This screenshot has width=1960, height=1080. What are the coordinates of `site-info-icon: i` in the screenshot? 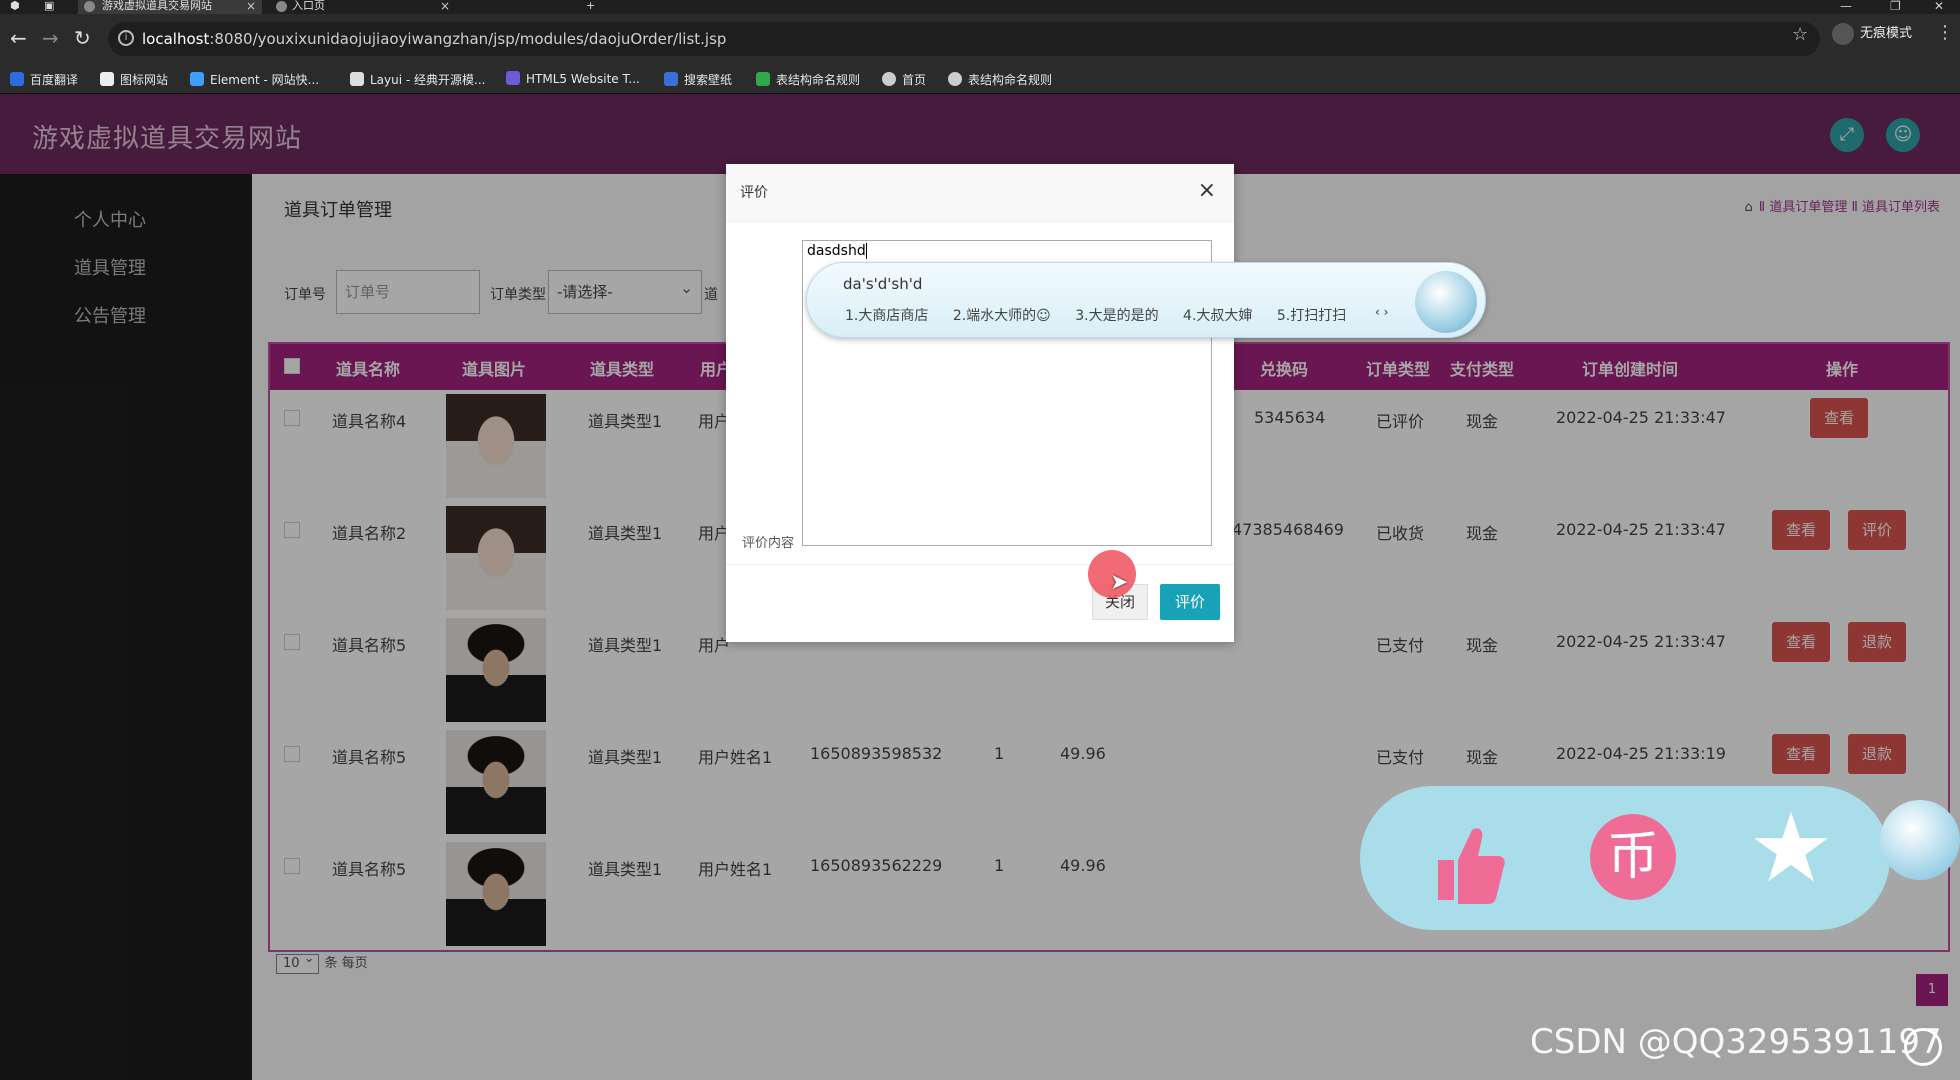 It's located at (126, 38).